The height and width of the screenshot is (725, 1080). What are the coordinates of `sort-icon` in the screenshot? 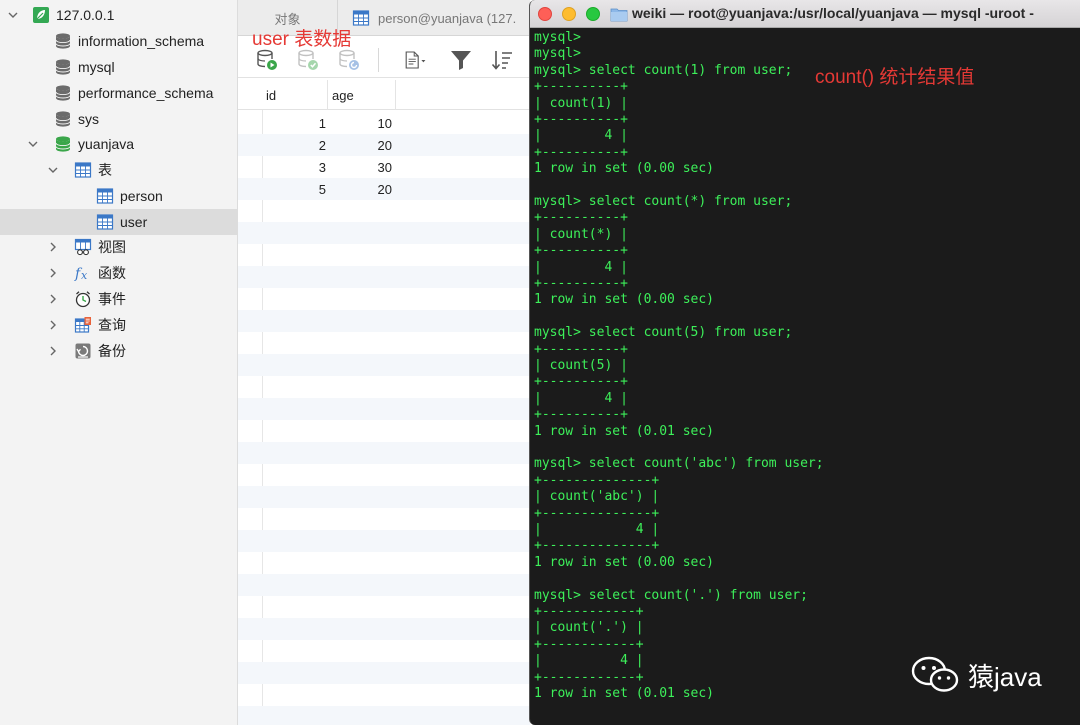 It's located at (502, 60).